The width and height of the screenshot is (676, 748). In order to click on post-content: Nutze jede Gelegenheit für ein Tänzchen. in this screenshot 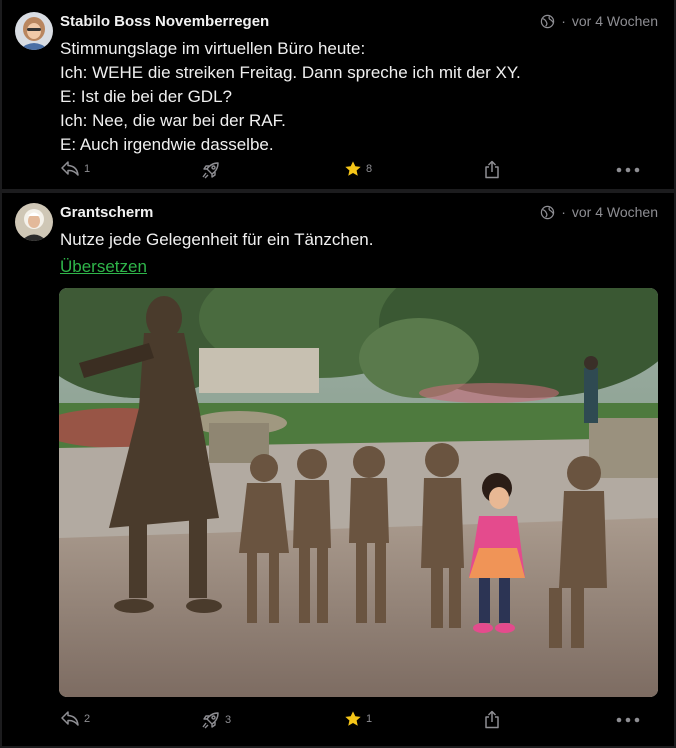, I will do `click(216, 240)`.